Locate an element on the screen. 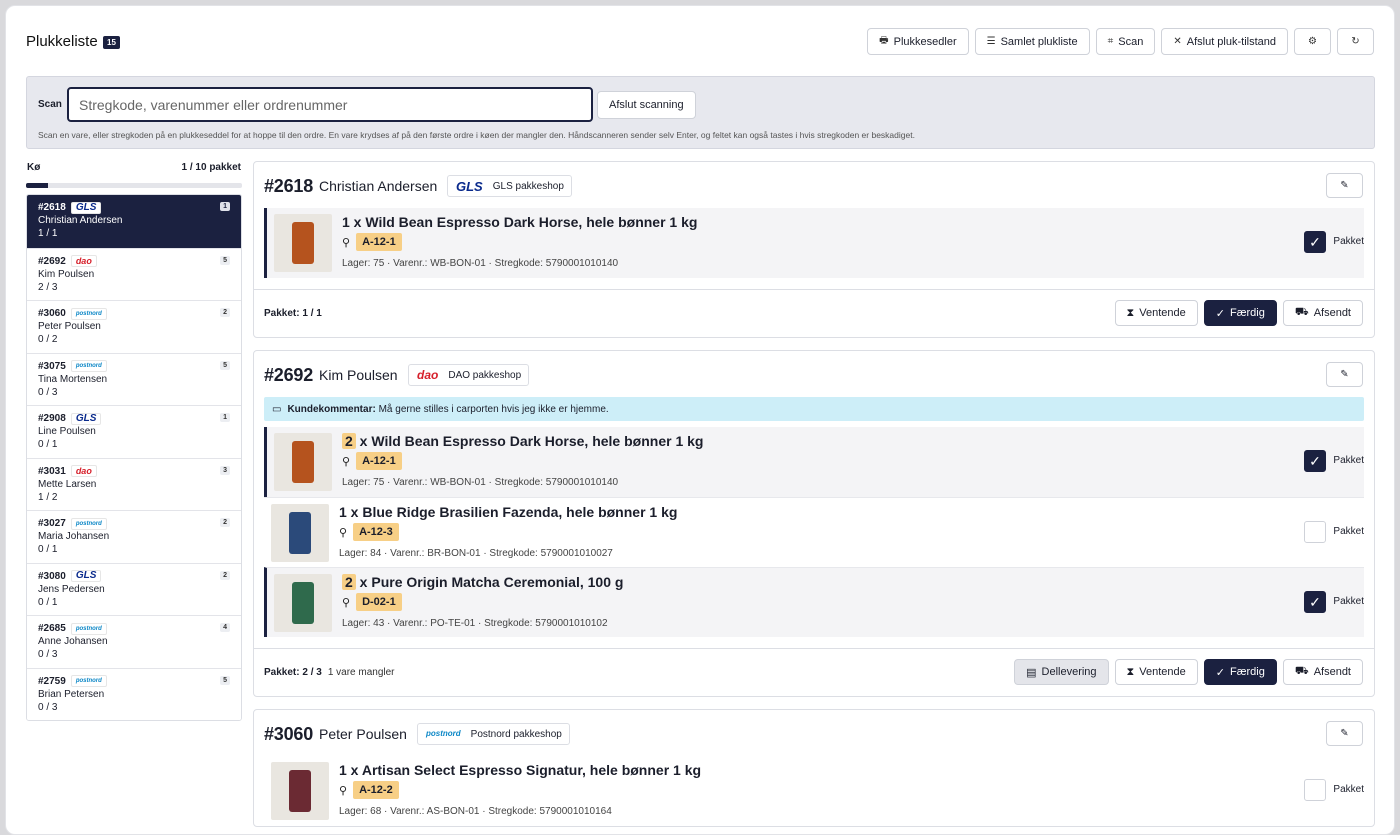 This screenshot has height=835, width=1400. packed-count: Pakket: 1 / 1 is located at coordinates (293, 313).